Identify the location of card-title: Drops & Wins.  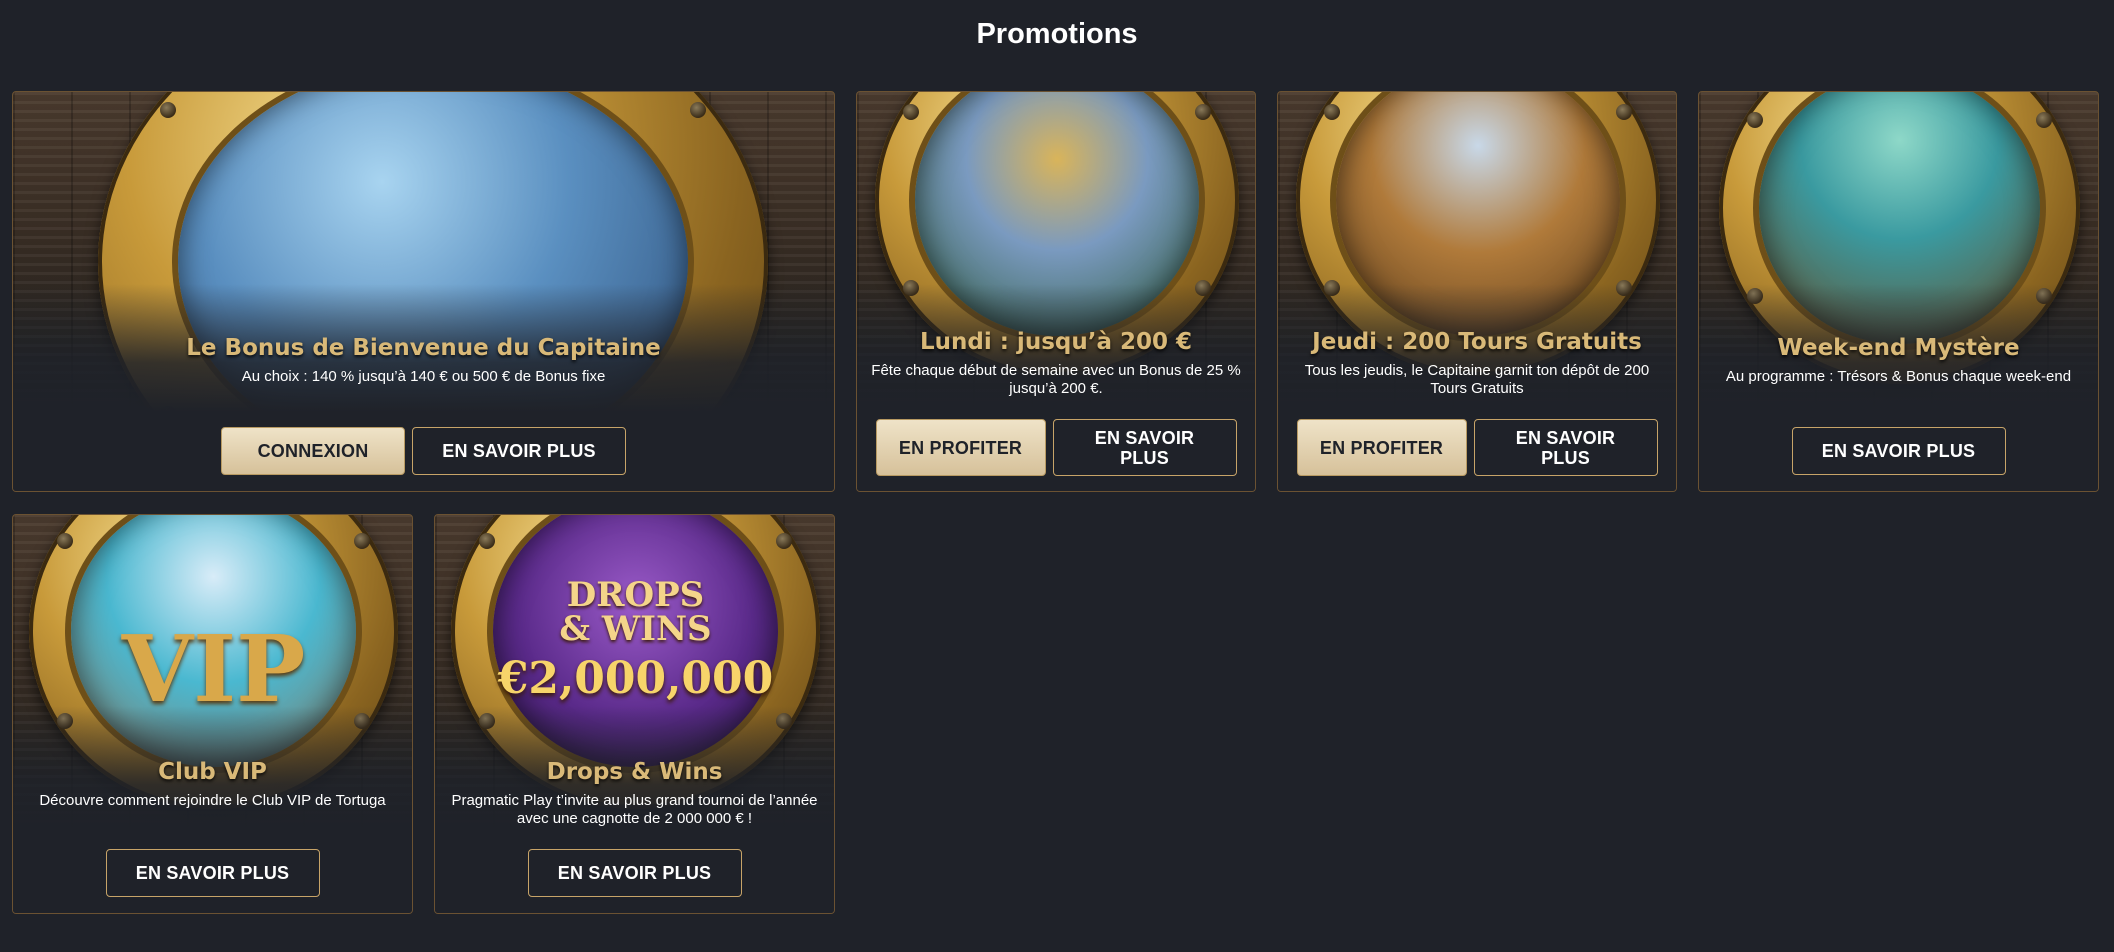
(634, 772).